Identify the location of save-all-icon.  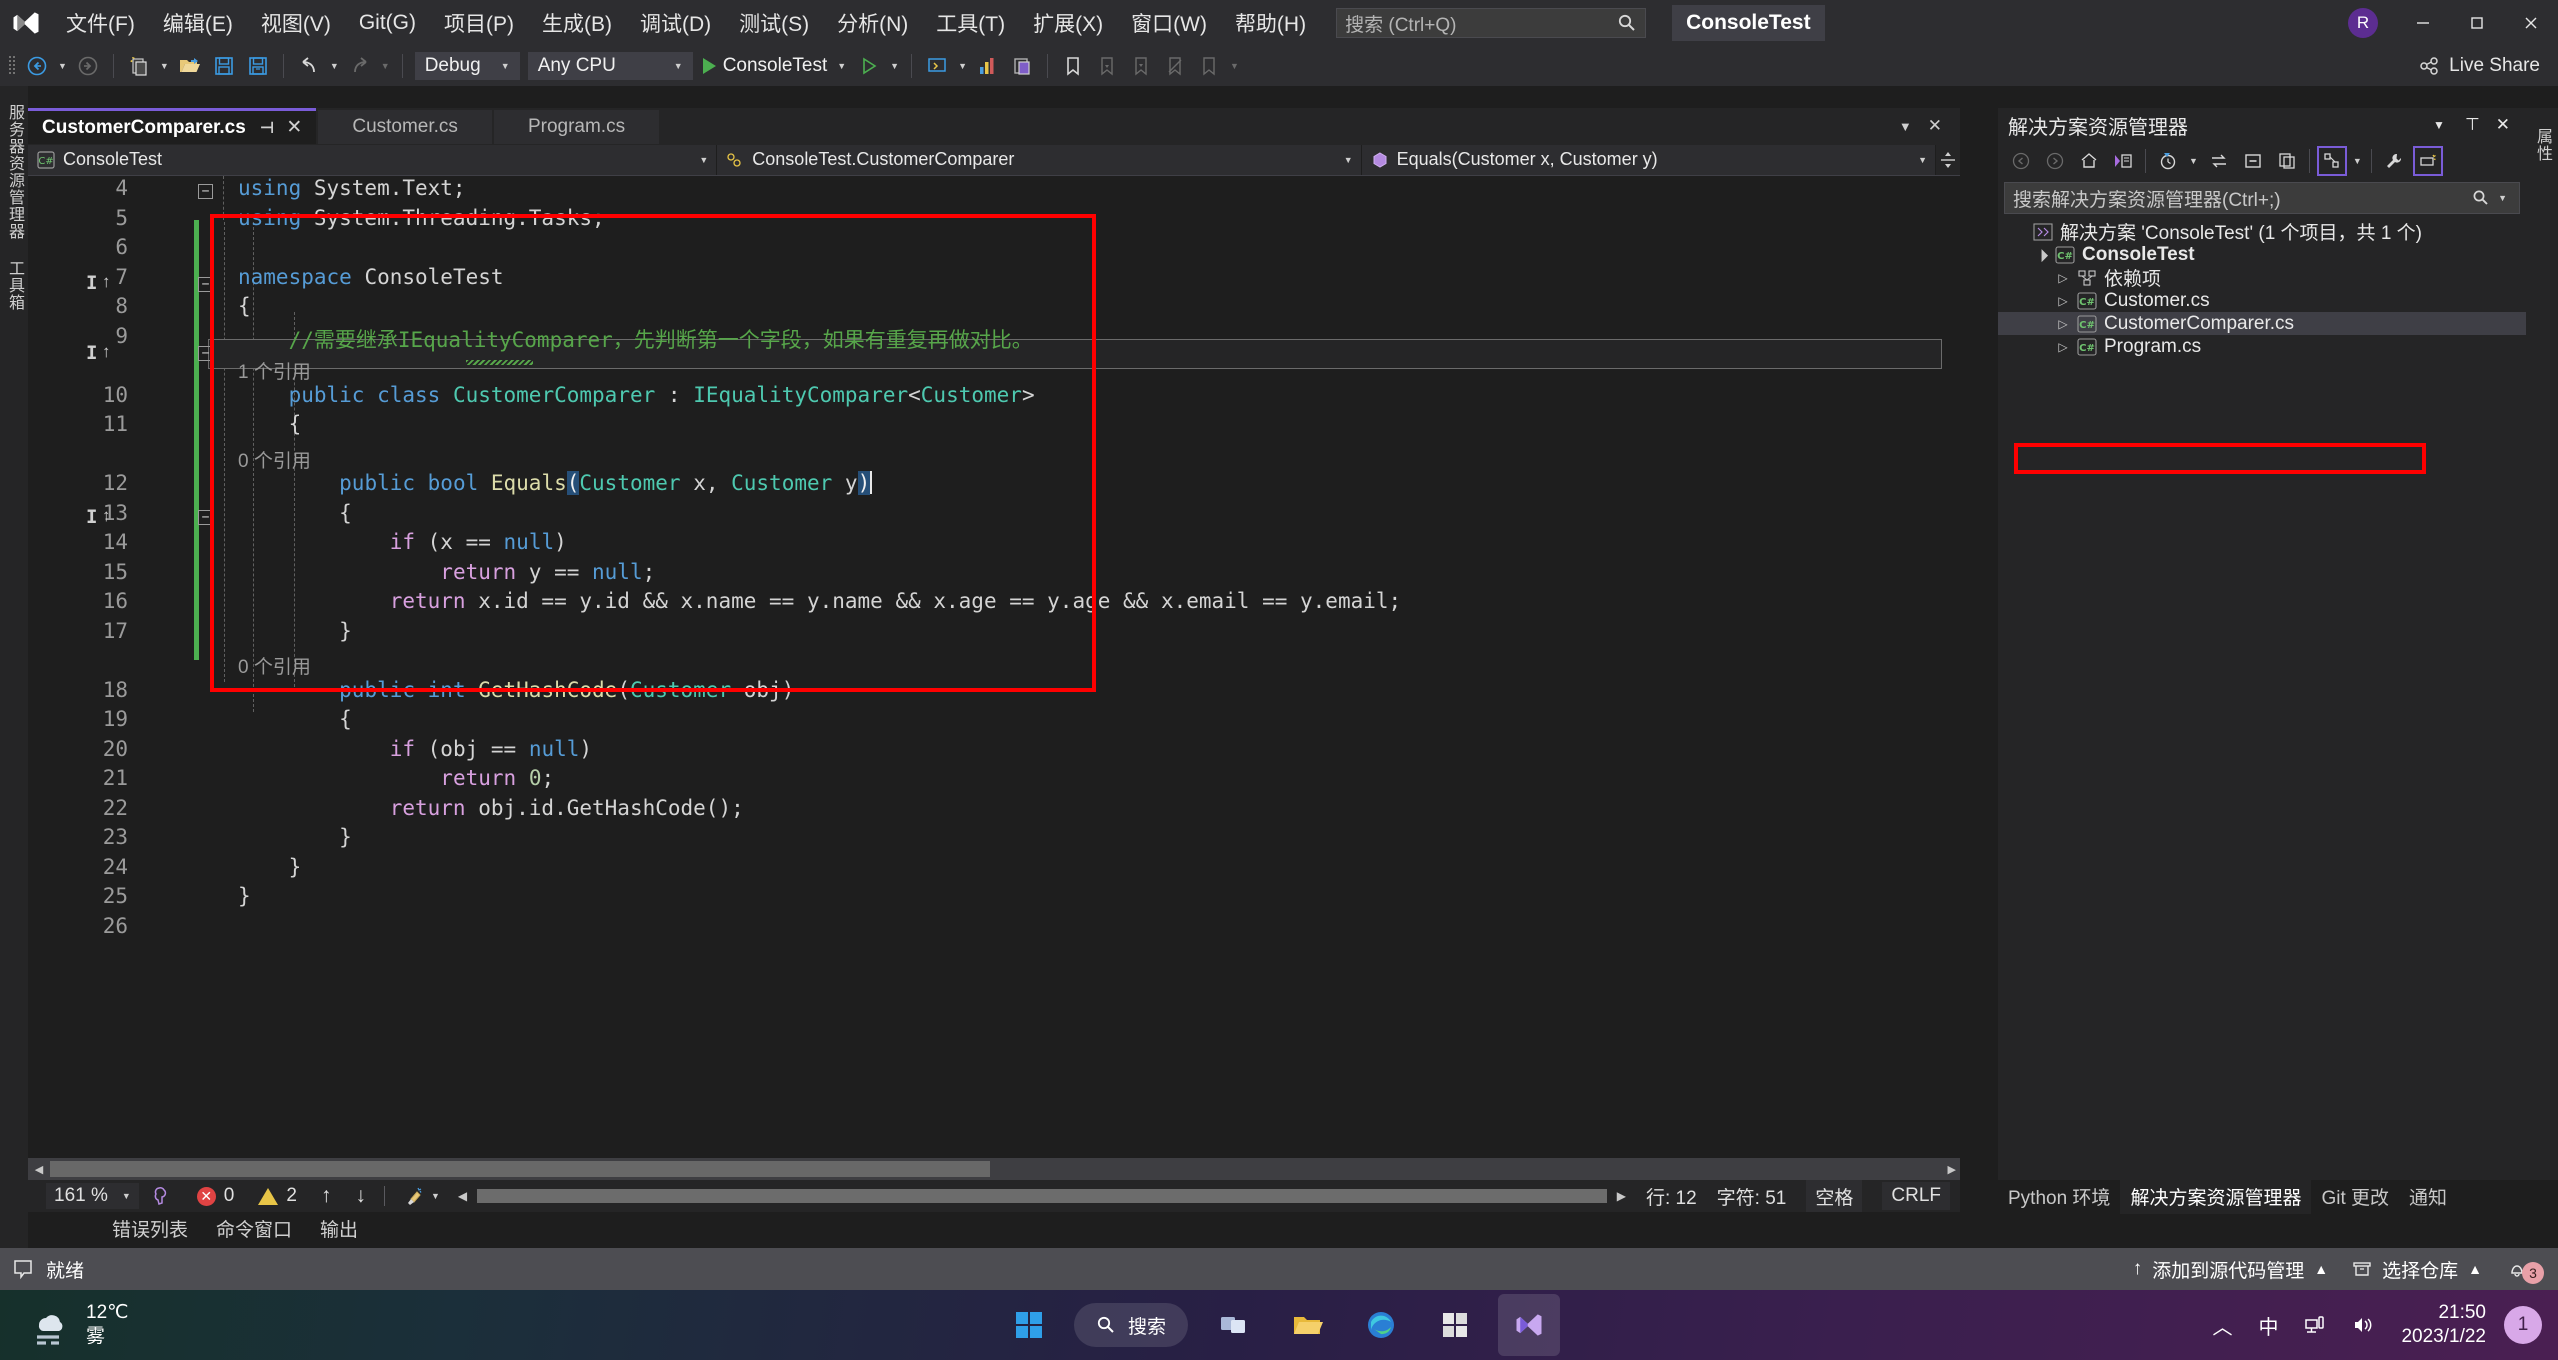
(258, 66).